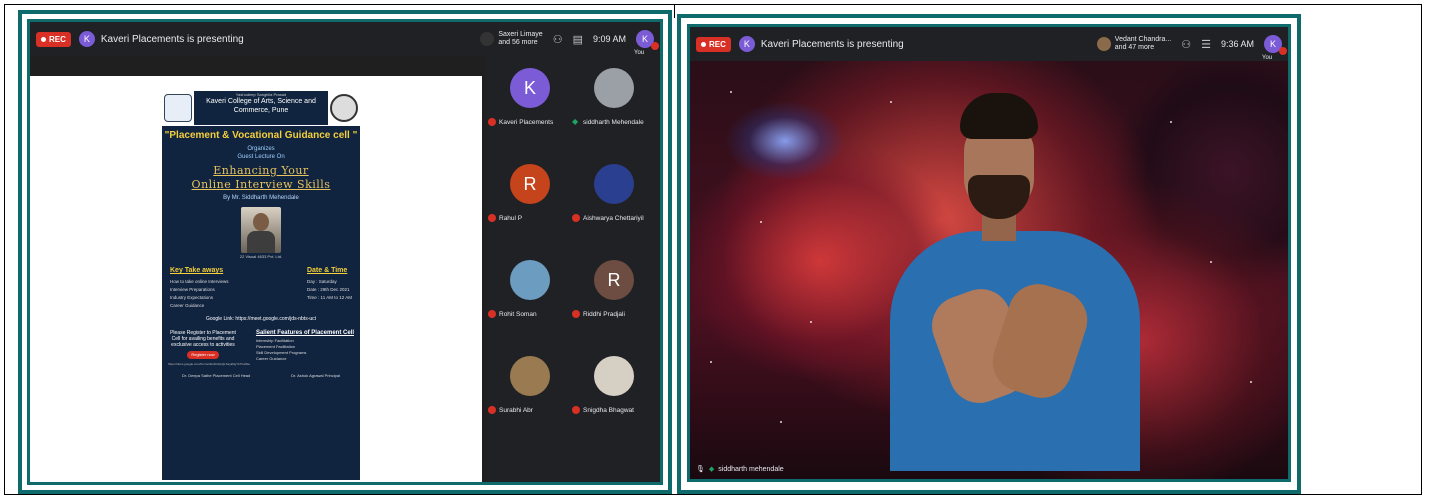  What do you see at coordinates (751, 469) in the screenshot?
I see `speaker-name: siddharth mehendale` at bounding box center [751, 469].